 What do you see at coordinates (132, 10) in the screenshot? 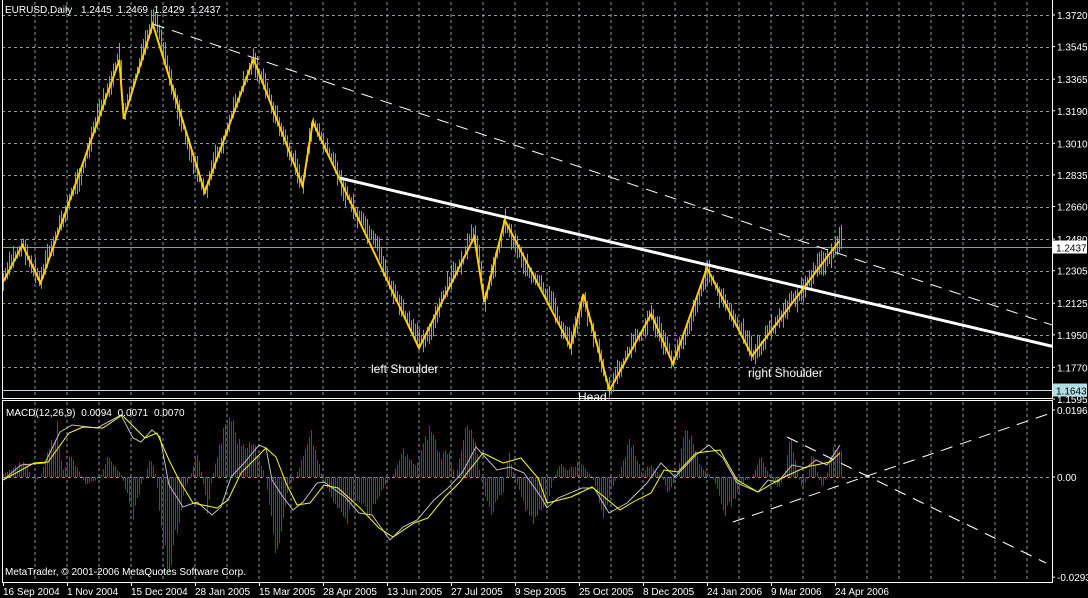
I see `high-value: 1.2469` at bounding box center [132, 10].